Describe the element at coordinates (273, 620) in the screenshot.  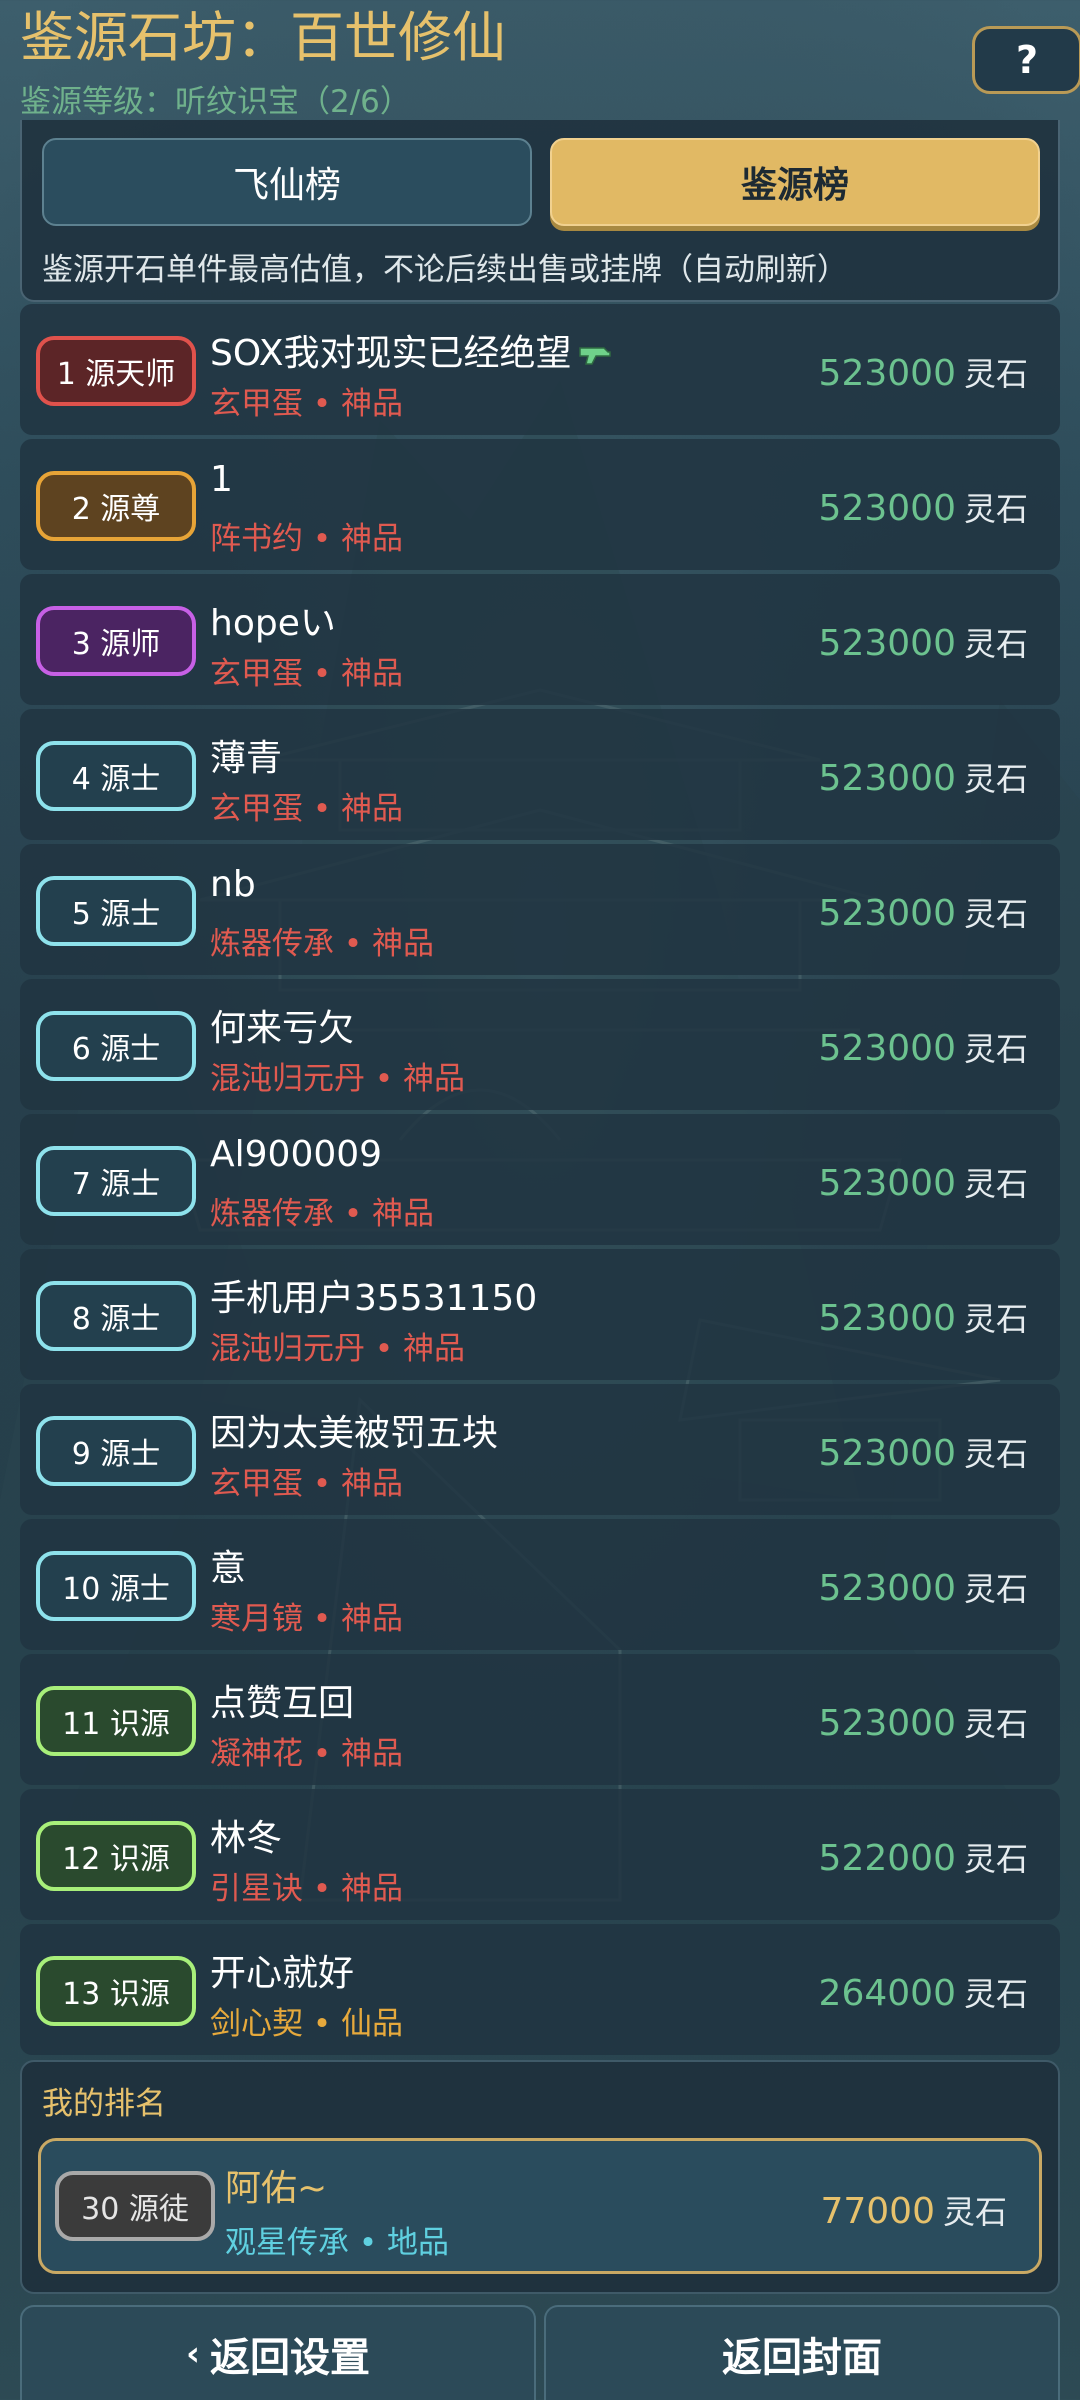
I see `player-name: hopeい` at that location.